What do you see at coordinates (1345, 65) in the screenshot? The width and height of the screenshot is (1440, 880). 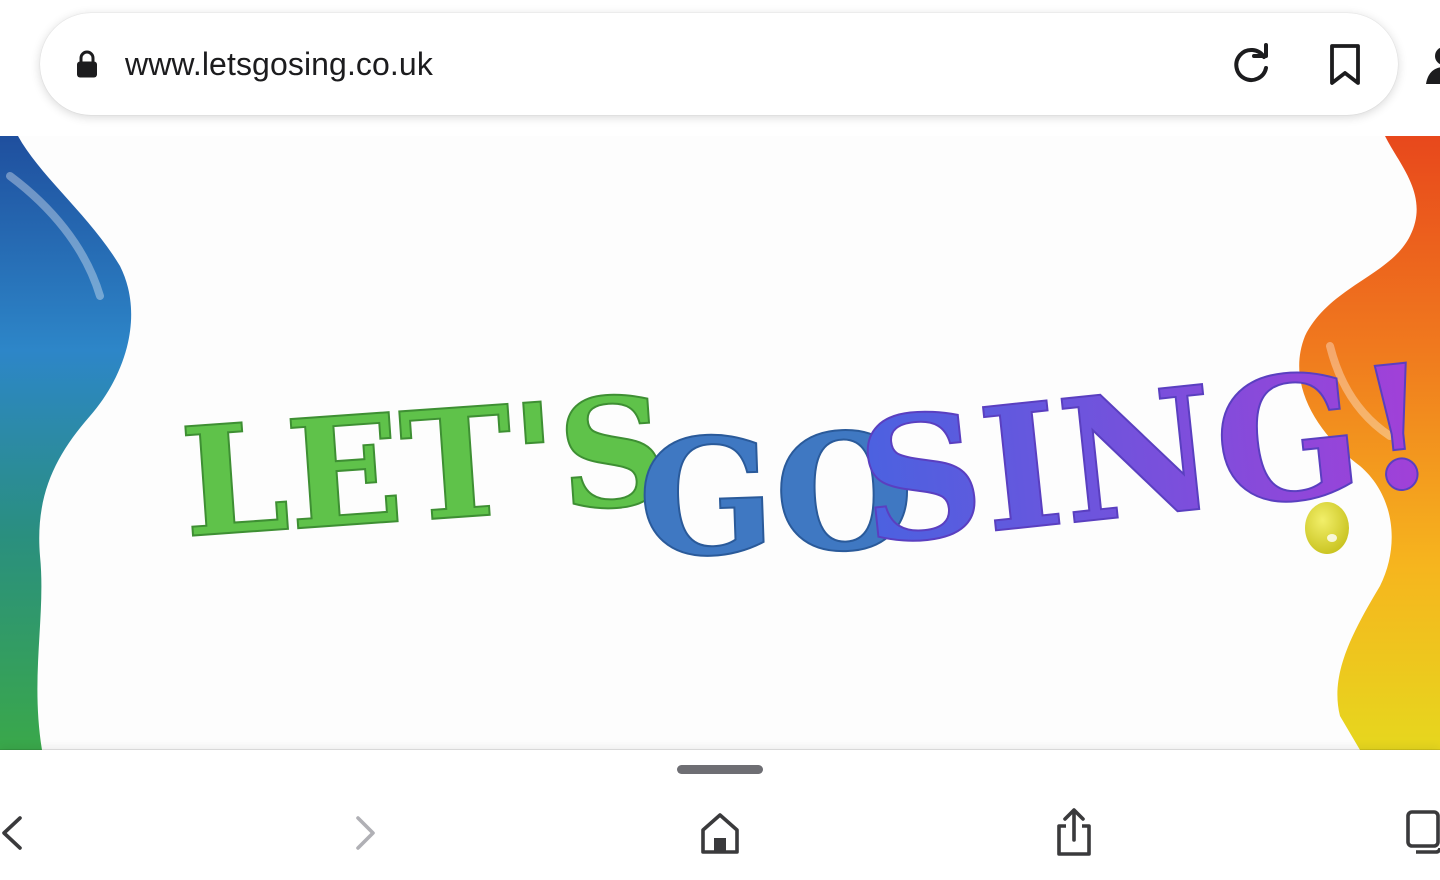 I see `bookmark-icon` at bounding box center [1345, 65].